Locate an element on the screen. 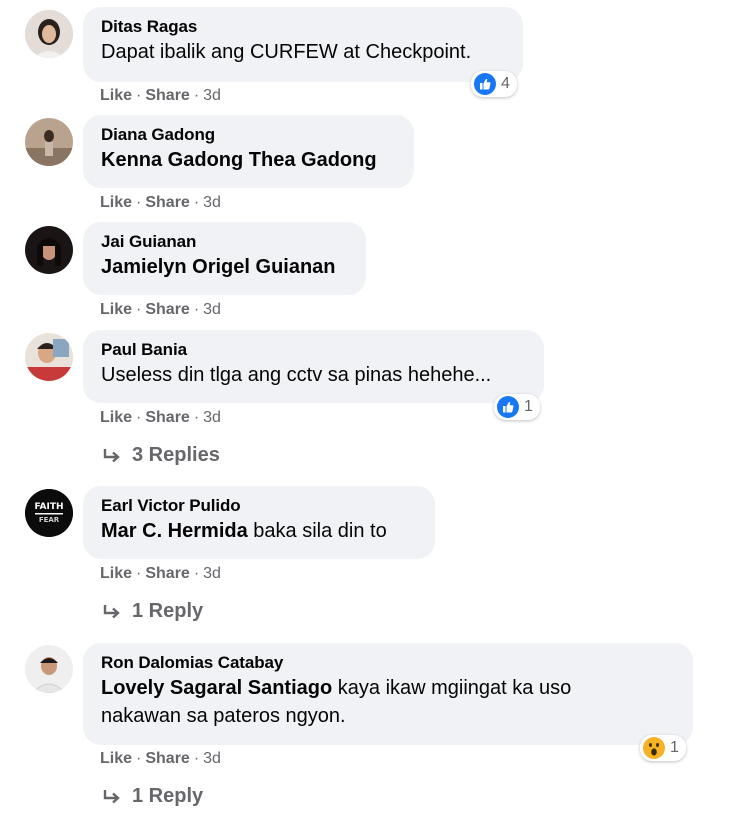  avatar-text-top: FAITH is located at coordinates (49, 507).